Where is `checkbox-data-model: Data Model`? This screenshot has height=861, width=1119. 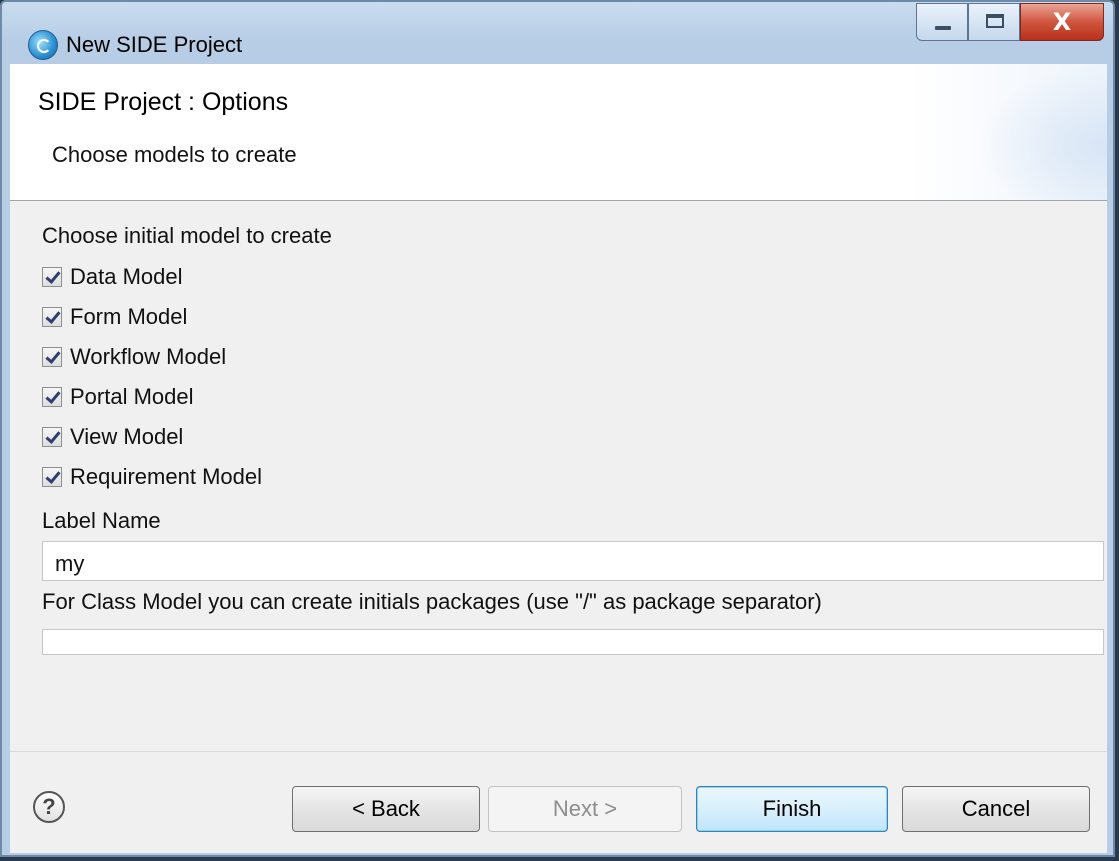
checkbox-data-model: Data Model is located at coordinates (112, 277).